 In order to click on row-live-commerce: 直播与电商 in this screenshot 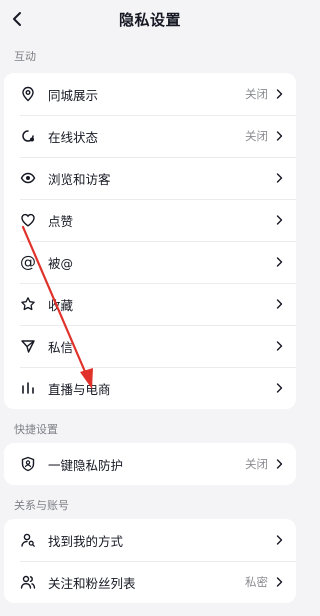, I will do `click(150, 388)`.